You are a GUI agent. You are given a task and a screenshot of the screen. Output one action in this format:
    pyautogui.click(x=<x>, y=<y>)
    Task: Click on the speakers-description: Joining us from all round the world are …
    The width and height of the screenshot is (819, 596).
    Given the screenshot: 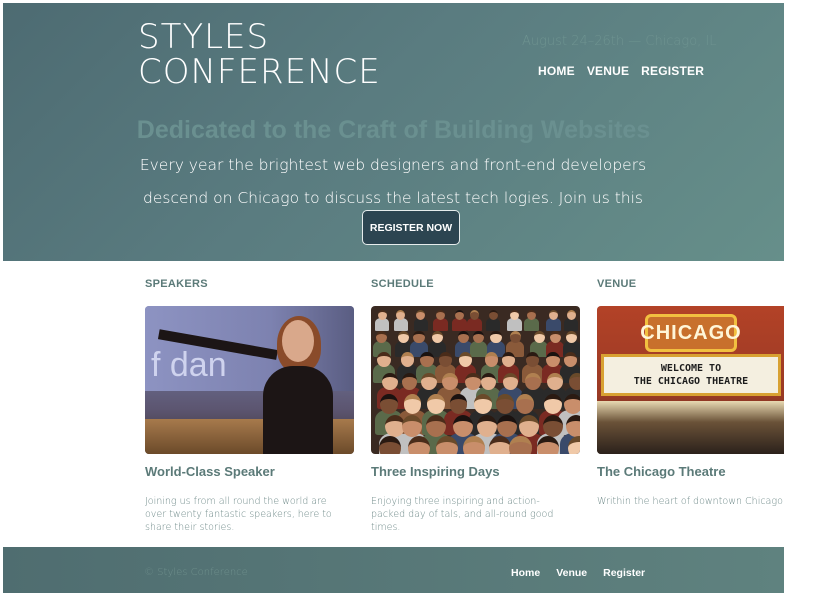 What is the action you would take?
    pyautogui.click(x=238, y=514)
    